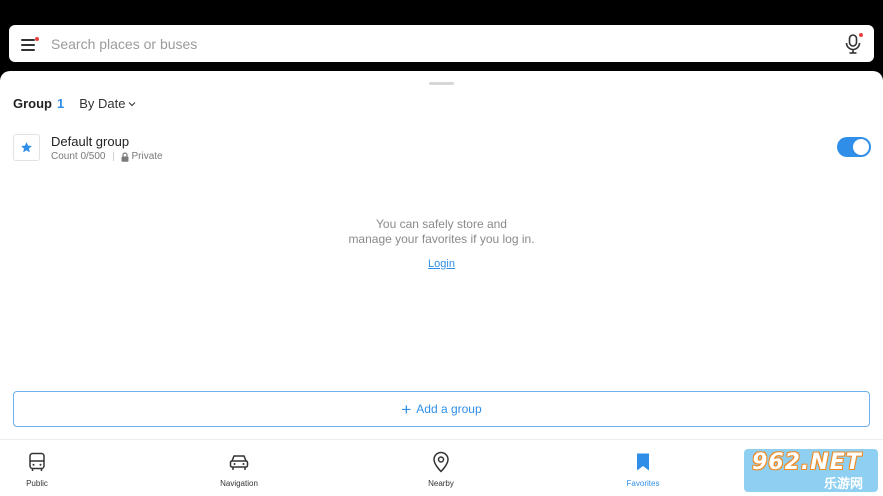 The height and width of the screenshot is (496, 883). What do you see at coordinates (844, 484) in the screenshot?
I see `watermark-subtext: 乐游网` at bounding box center [844, 484].